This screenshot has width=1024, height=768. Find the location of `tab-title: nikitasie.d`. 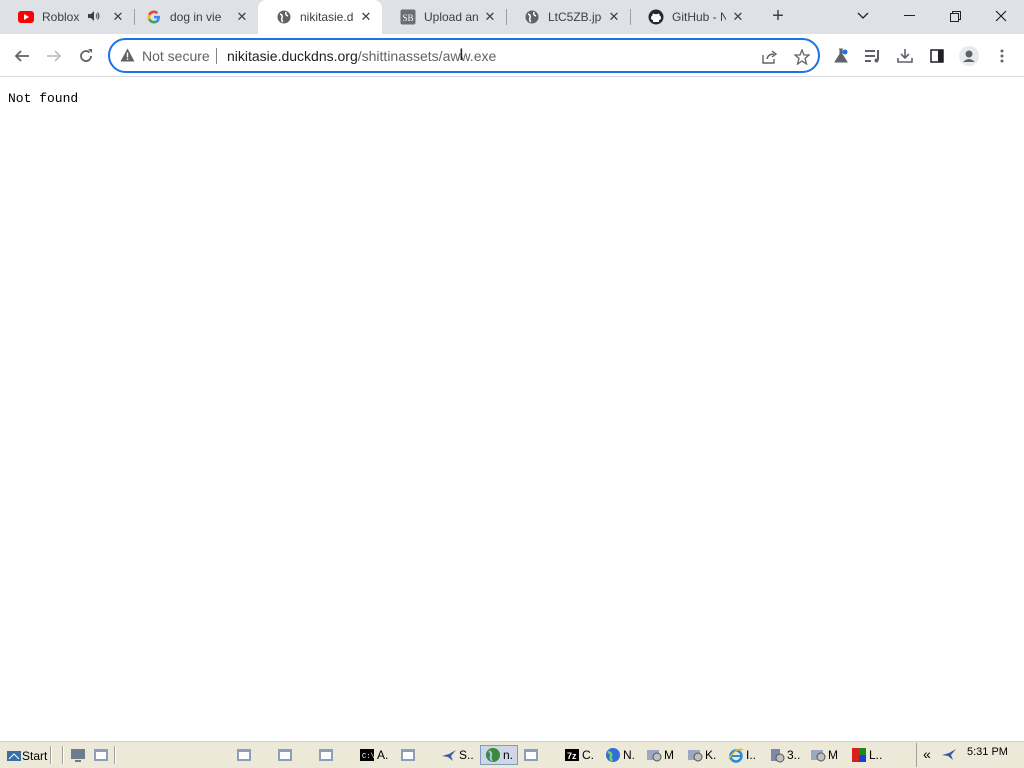

tab-title: nikitasie.d is located at coordinates (327, 17).